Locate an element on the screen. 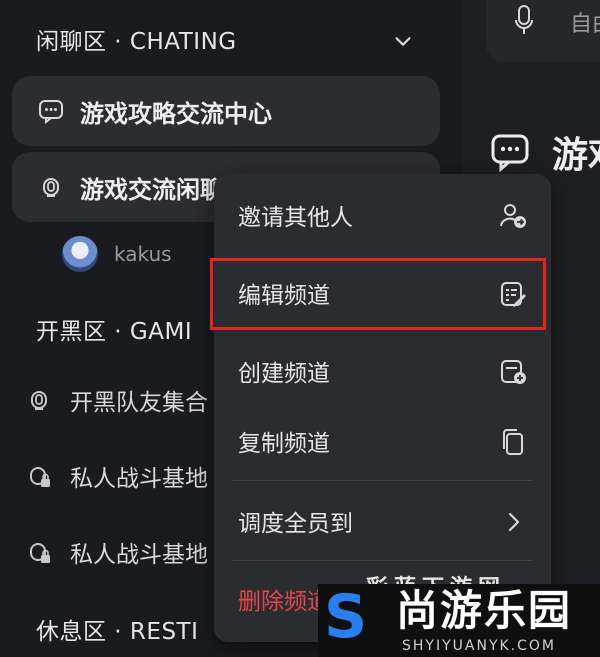  menu-item-invite: 邀请其他人 is located at coordinates (382, 215).